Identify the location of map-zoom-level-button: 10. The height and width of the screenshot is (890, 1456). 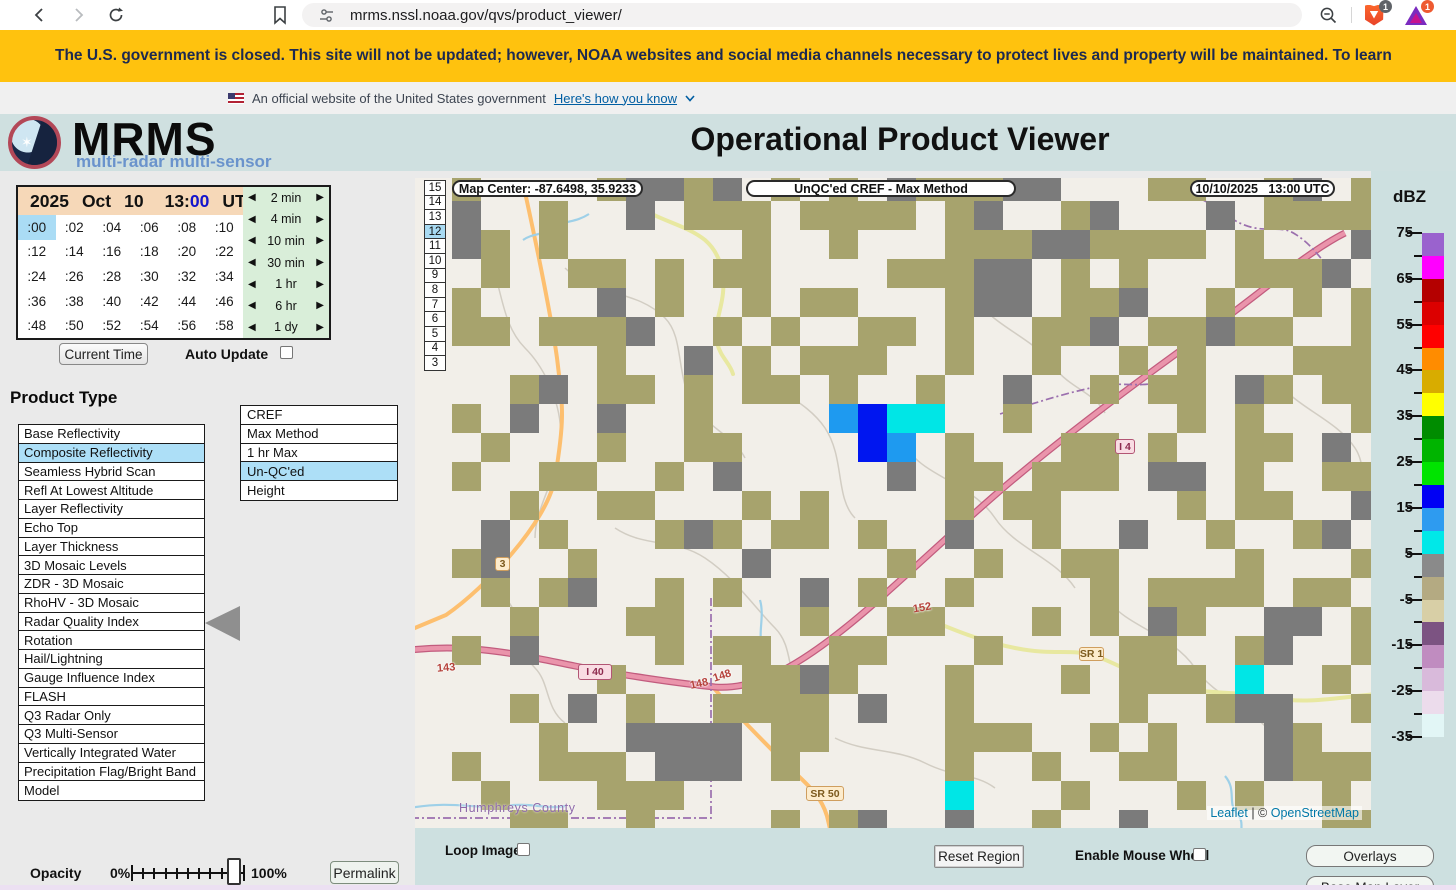
(435, 260).